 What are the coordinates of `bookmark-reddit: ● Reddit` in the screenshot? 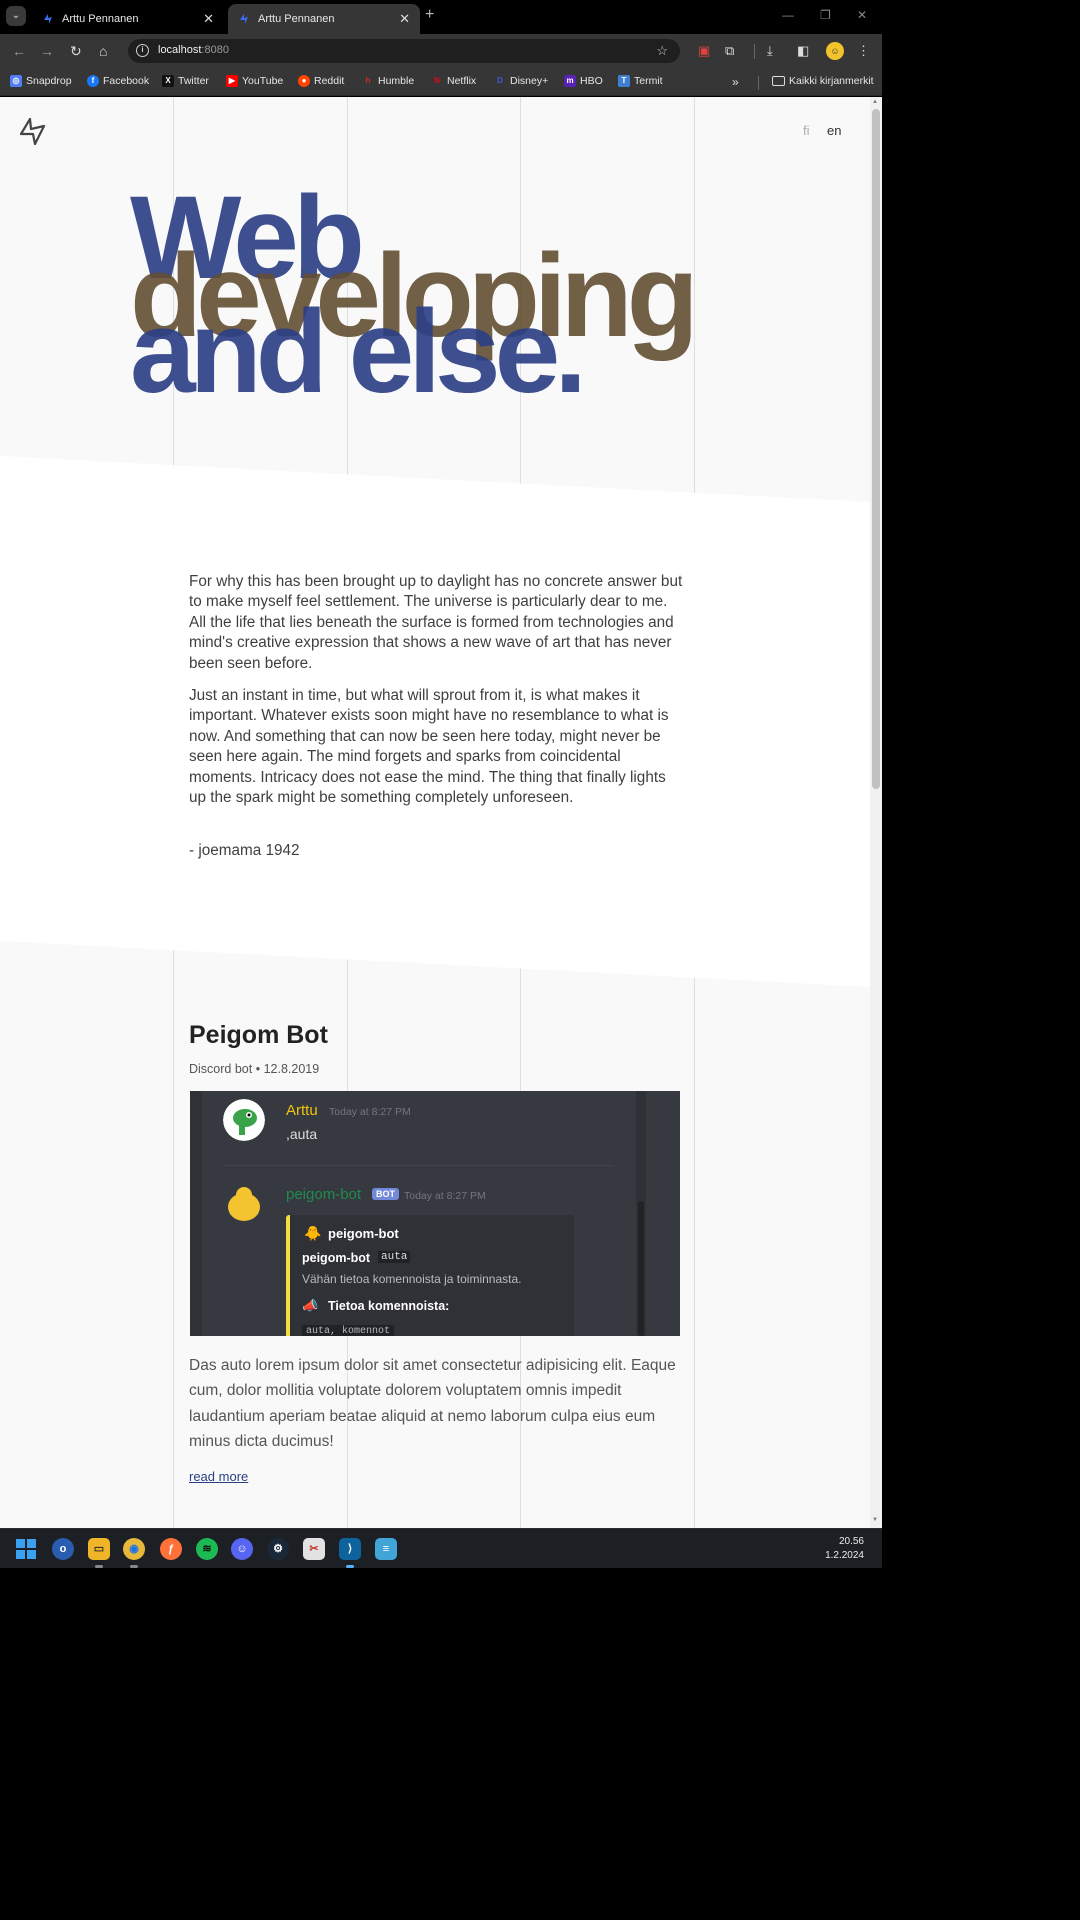 It's located at (321, 81).